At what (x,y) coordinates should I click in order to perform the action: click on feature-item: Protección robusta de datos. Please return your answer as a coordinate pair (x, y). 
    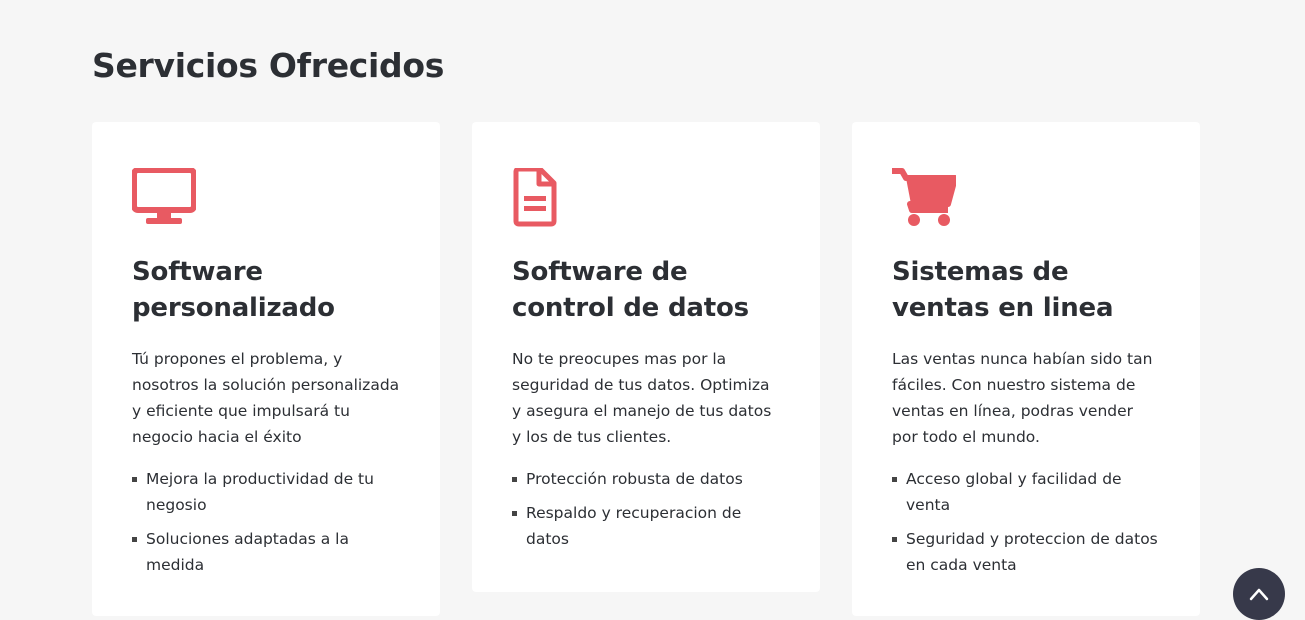
    Looking at the image, I should click on (646, 479).